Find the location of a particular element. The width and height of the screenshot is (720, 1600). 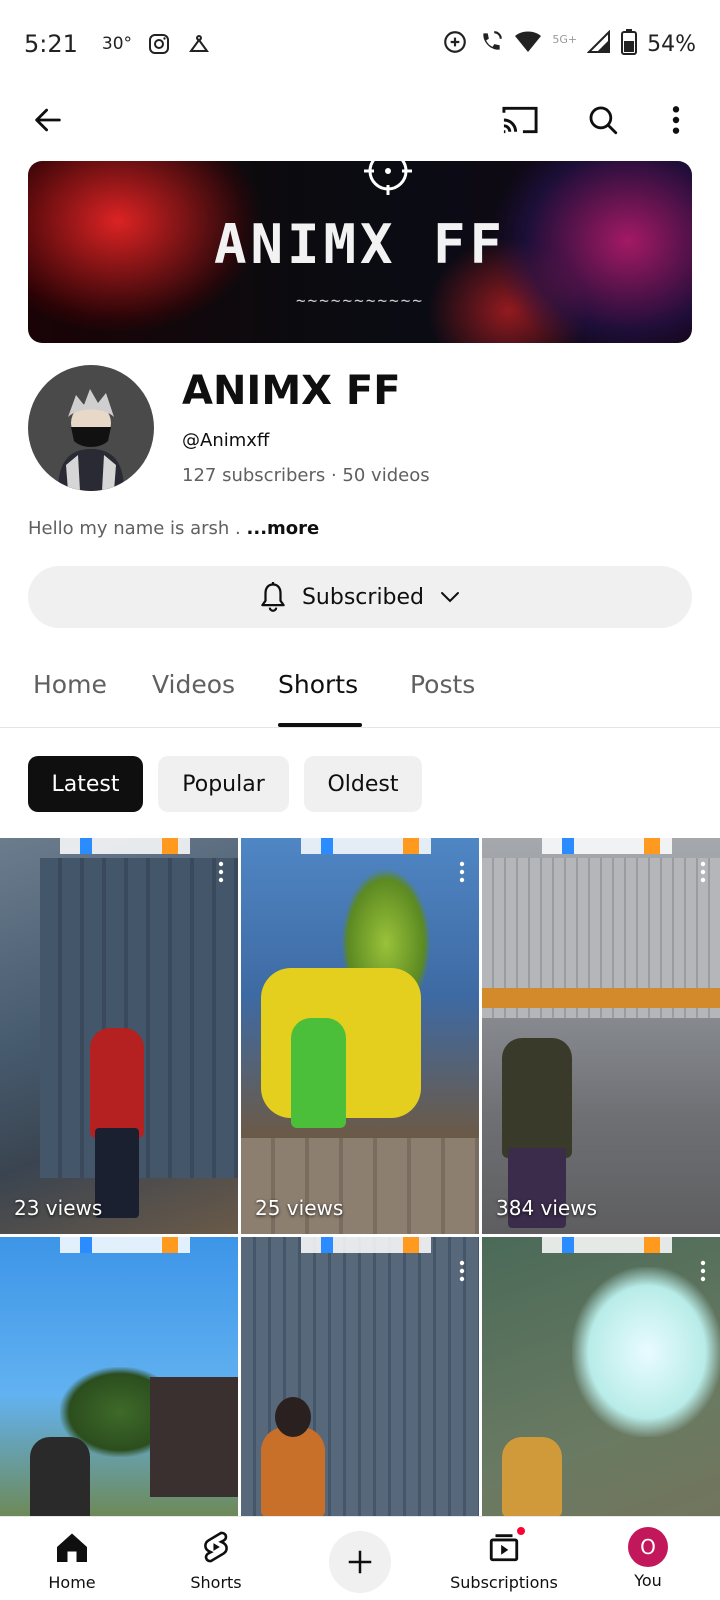

channel-description-text: Hello my name is arsh . is located at coordinates (134, 528).